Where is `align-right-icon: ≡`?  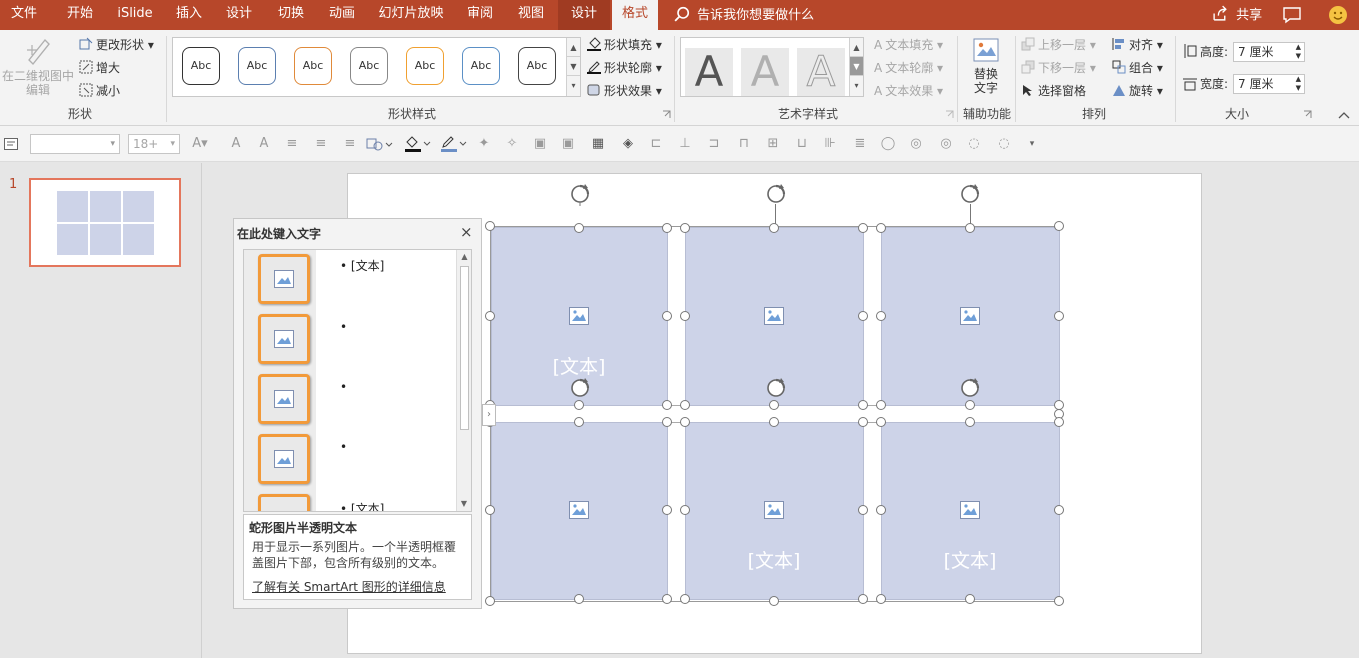 align-right-icon: ≡ is located at coordinates (350, 144).